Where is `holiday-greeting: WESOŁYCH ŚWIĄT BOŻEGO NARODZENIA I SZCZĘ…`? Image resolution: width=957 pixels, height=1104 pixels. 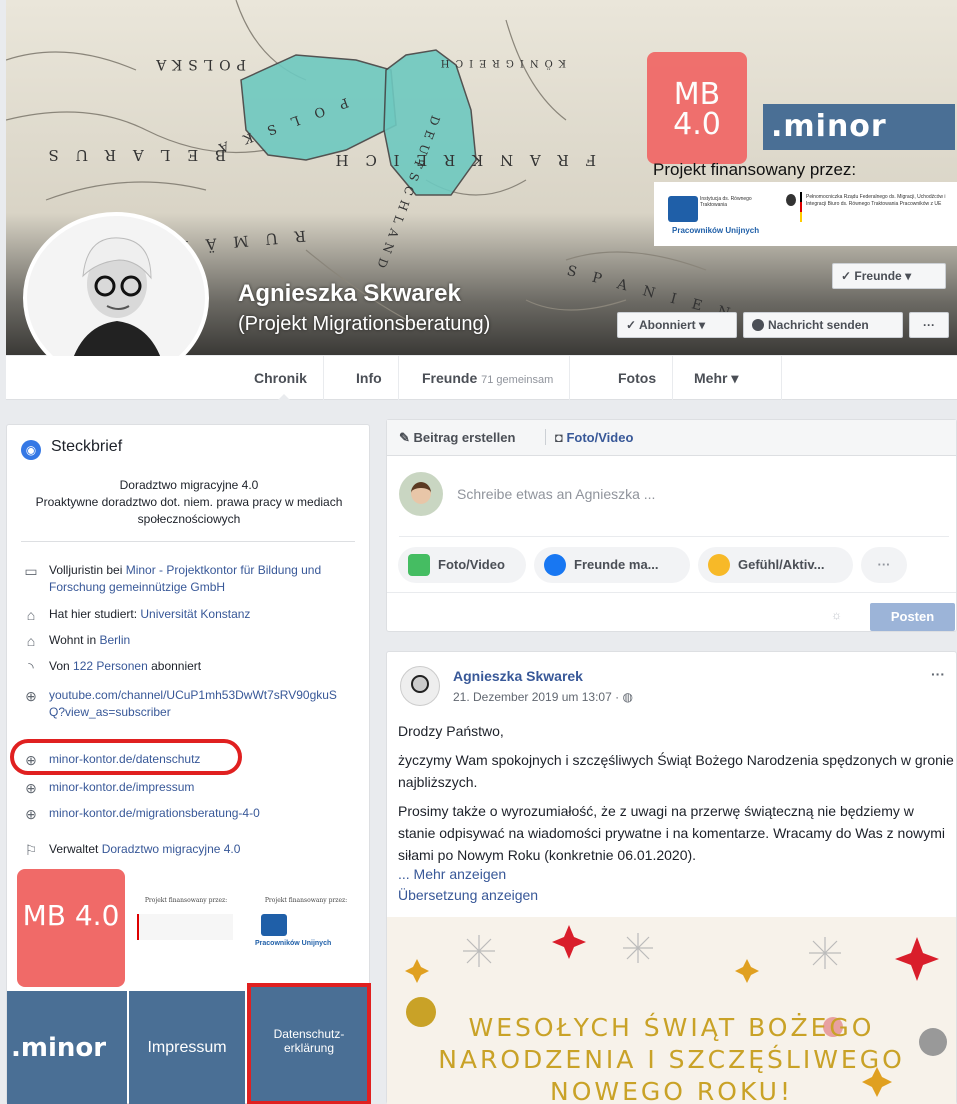
holiday-greeting: WESOŁYCH ŚWIĄT BOŻEGO NARODZENIA I SZCZĘ… is located at coordinates (671, 1058).